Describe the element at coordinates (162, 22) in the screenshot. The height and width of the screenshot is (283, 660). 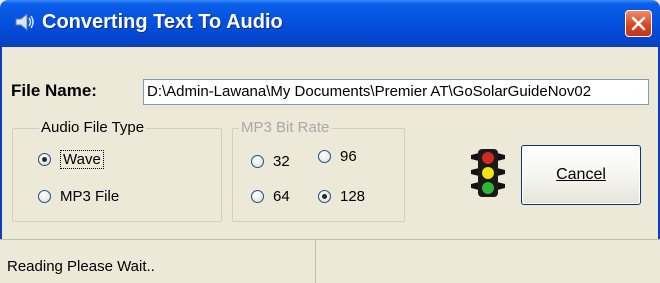
I see `window-title: Converting Text To Audio` at that location.